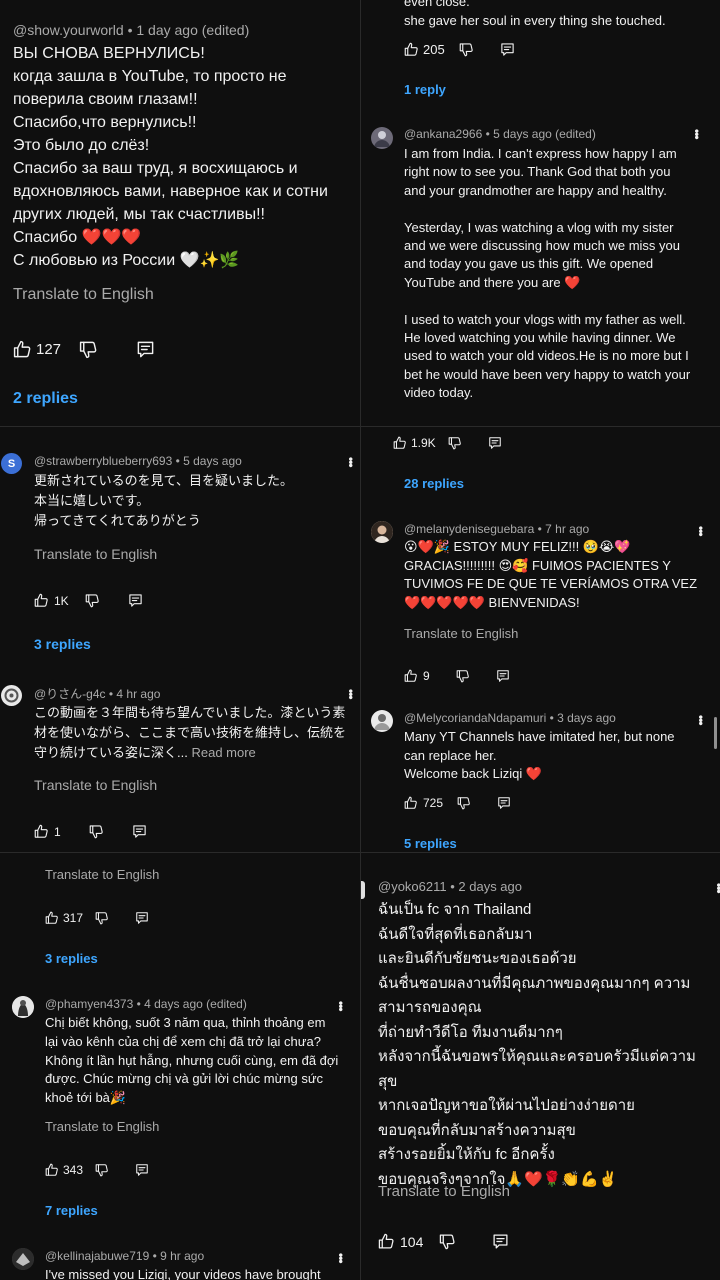  Describe the element at coordinates (363, 890) in the screenshot. I see `avatar-edge` at that location.